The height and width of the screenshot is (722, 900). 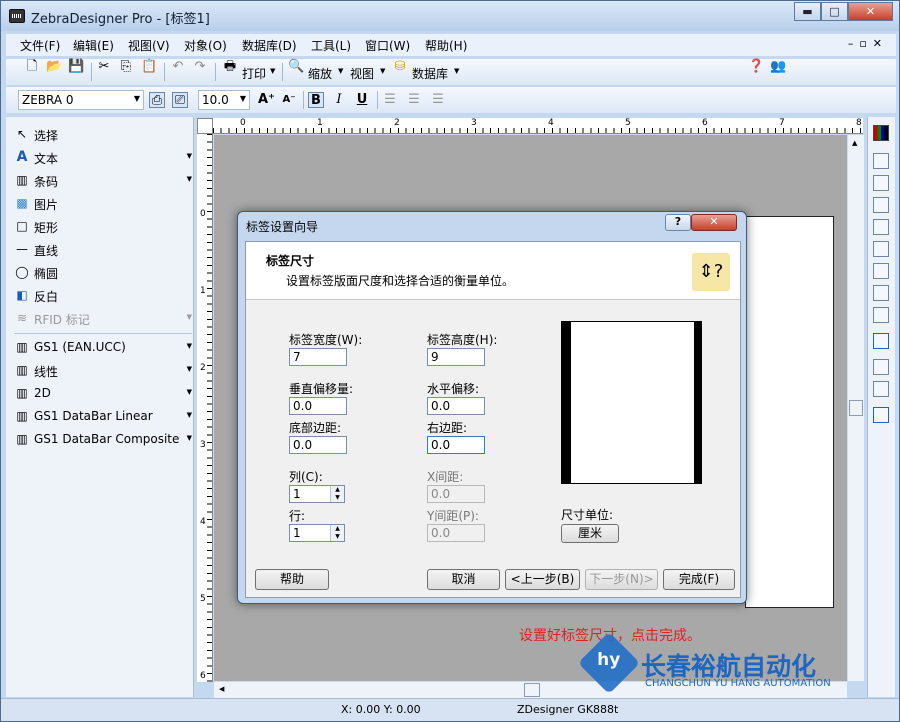 What do you see at coordinates (456, 445) in the screenshot?
I see `right-margin-input: 0.0` at bounding box center [456, 445].